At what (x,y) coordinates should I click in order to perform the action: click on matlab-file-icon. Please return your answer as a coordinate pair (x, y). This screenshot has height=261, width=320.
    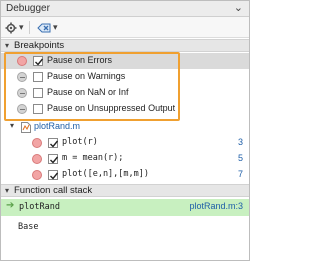
    Looking at the image, I should click on (26, 127).